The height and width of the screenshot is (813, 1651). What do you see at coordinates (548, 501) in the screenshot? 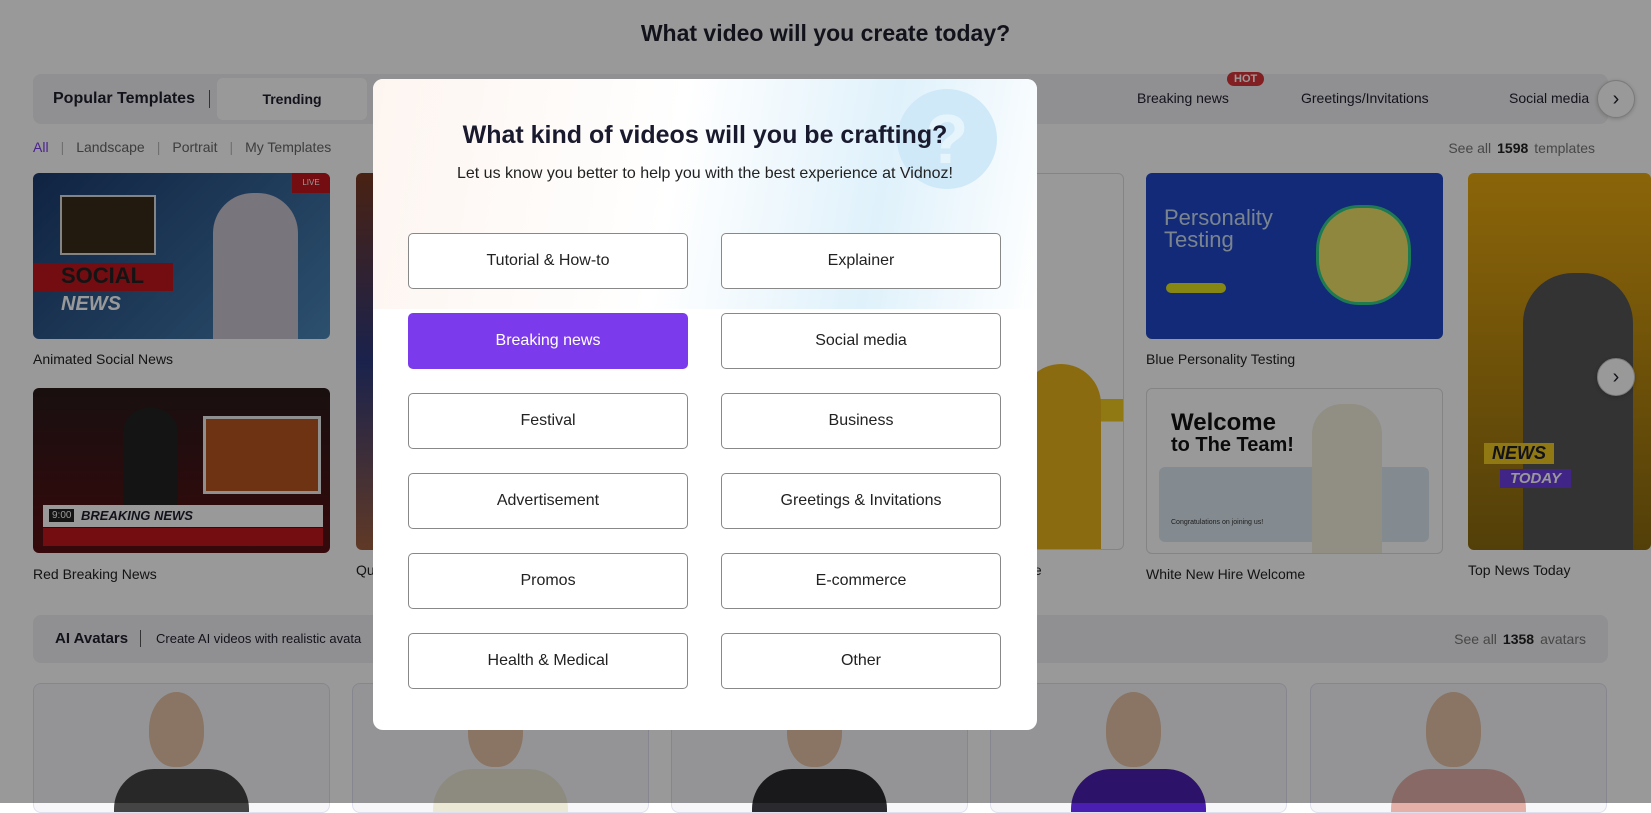
I see `option-advertisement: Advertisement` at bounding box center [548, 501].